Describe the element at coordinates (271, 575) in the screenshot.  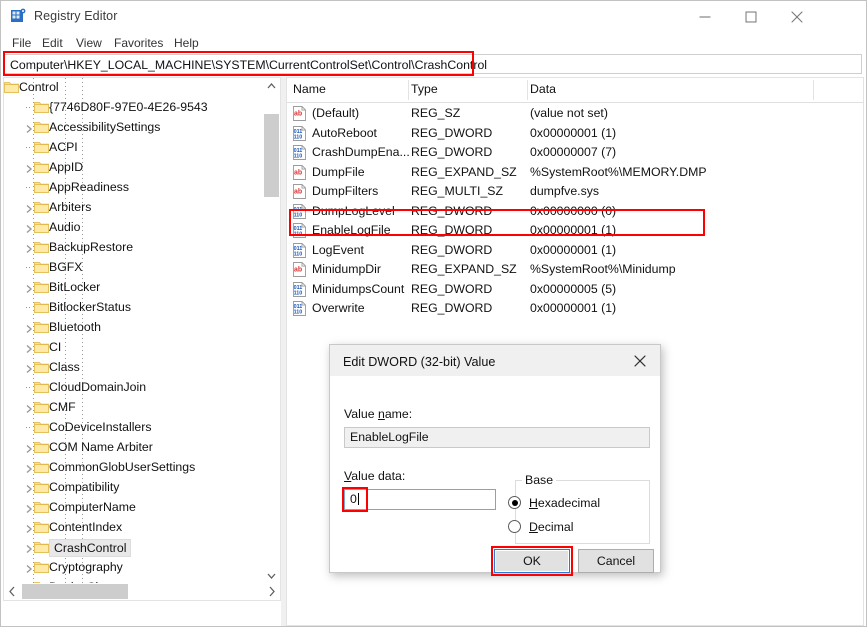
I see `scroll-down-icon` at that location.